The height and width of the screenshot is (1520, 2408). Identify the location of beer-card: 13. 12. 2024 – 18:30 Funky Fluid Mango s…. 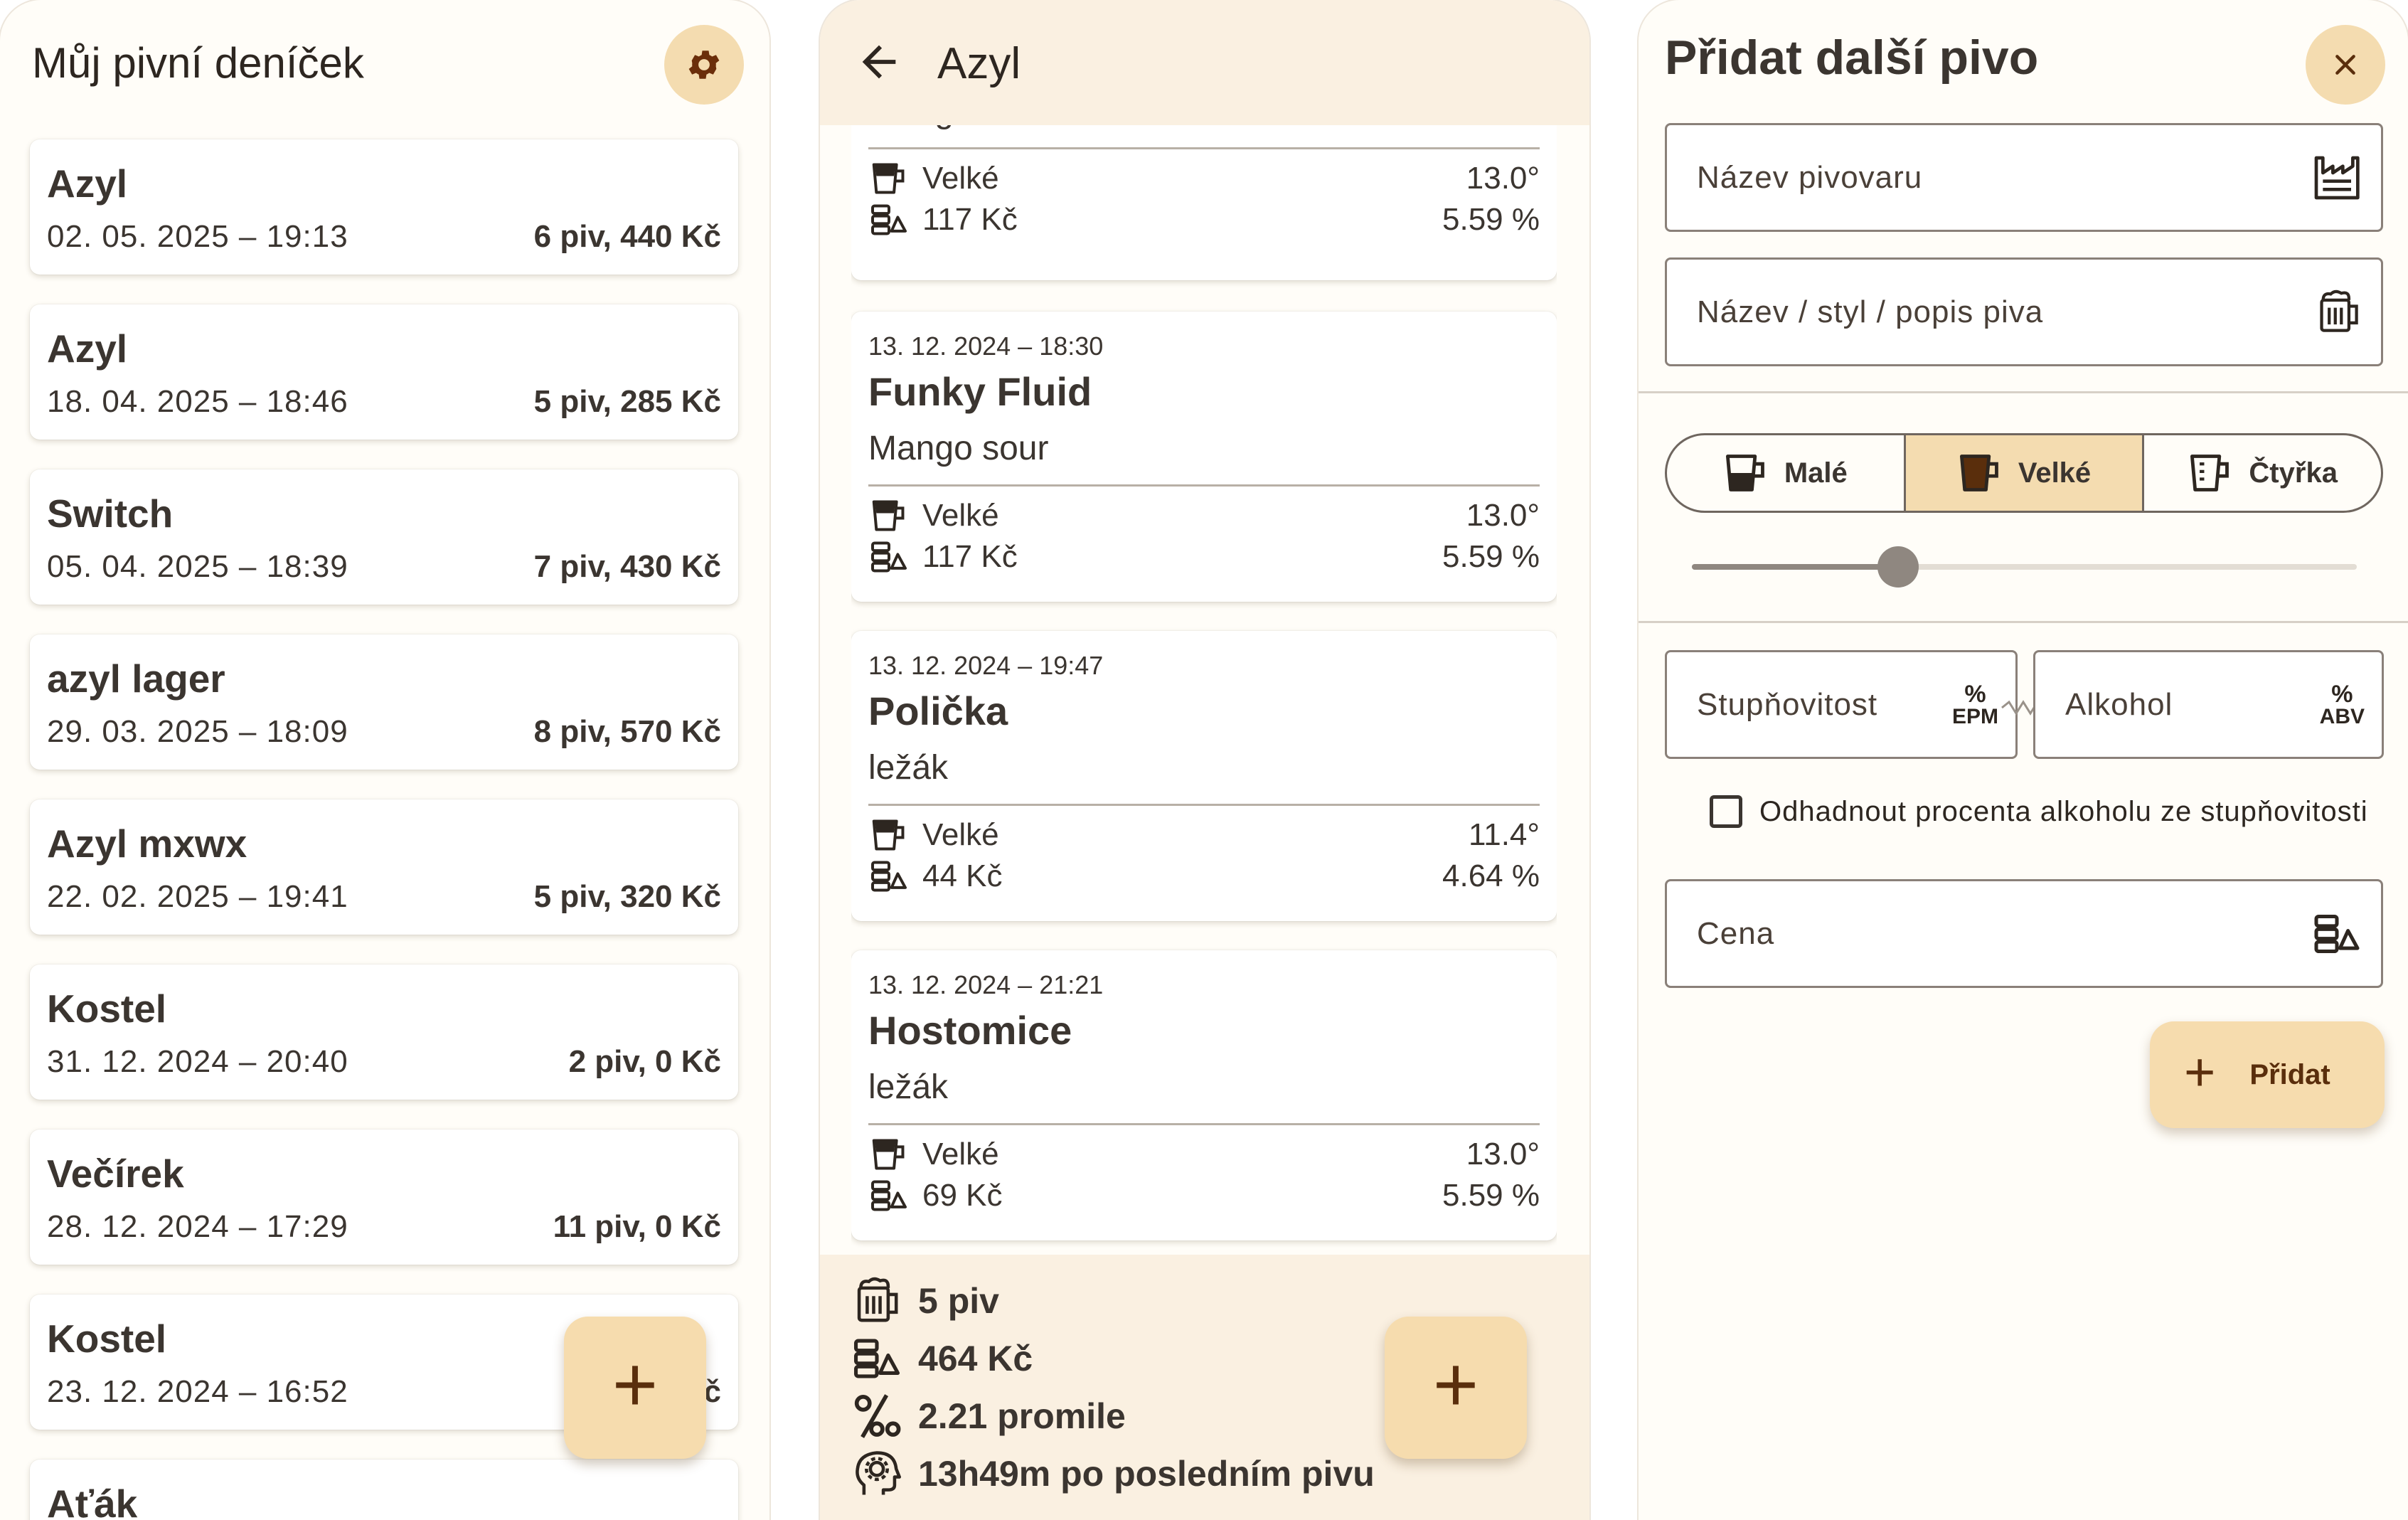
(1204, 457).